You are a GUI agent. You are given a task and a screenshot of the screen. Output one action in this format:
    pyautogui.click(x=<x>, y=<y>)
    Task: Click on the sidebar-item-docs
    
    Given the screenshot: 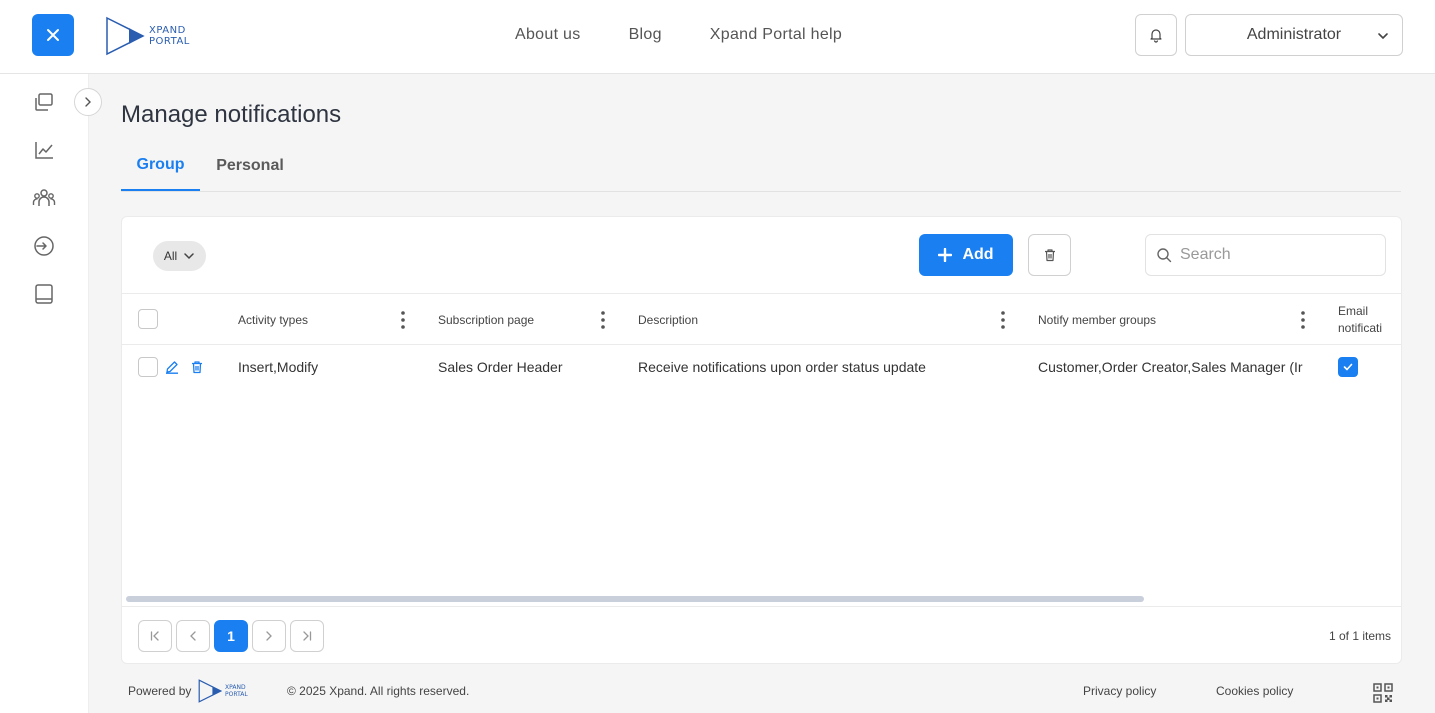 What is the action you would take?
    pyautogui.click(x=44, y=294)
    